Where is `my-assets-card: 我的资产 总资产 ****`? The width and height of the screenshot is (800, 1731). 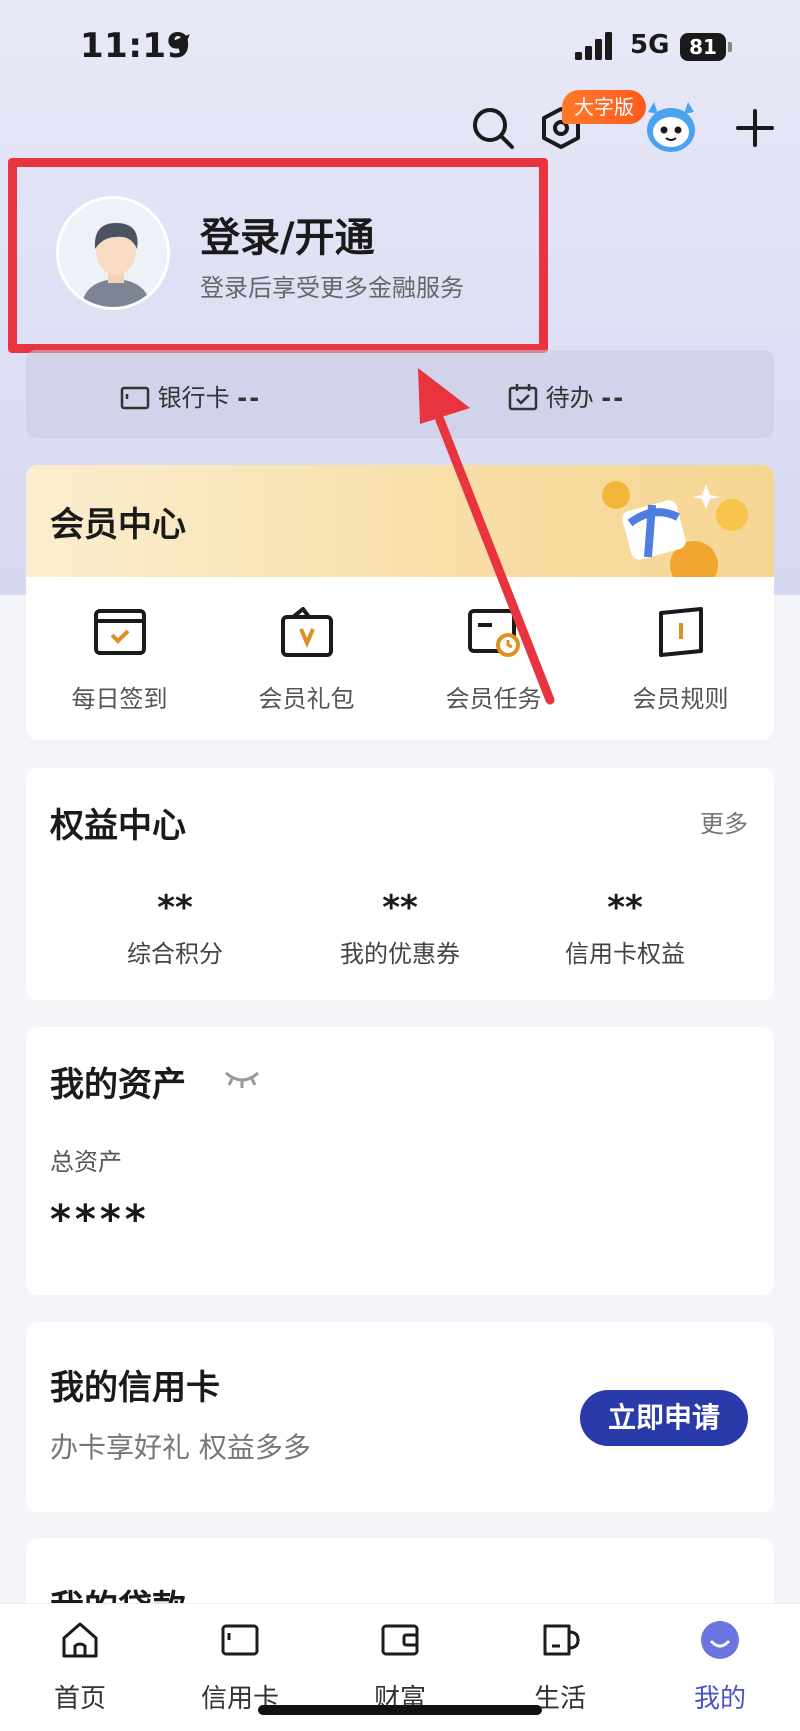
my-assets-card: 我的资产 总资产 **** is located at coordinates (400, 1161).